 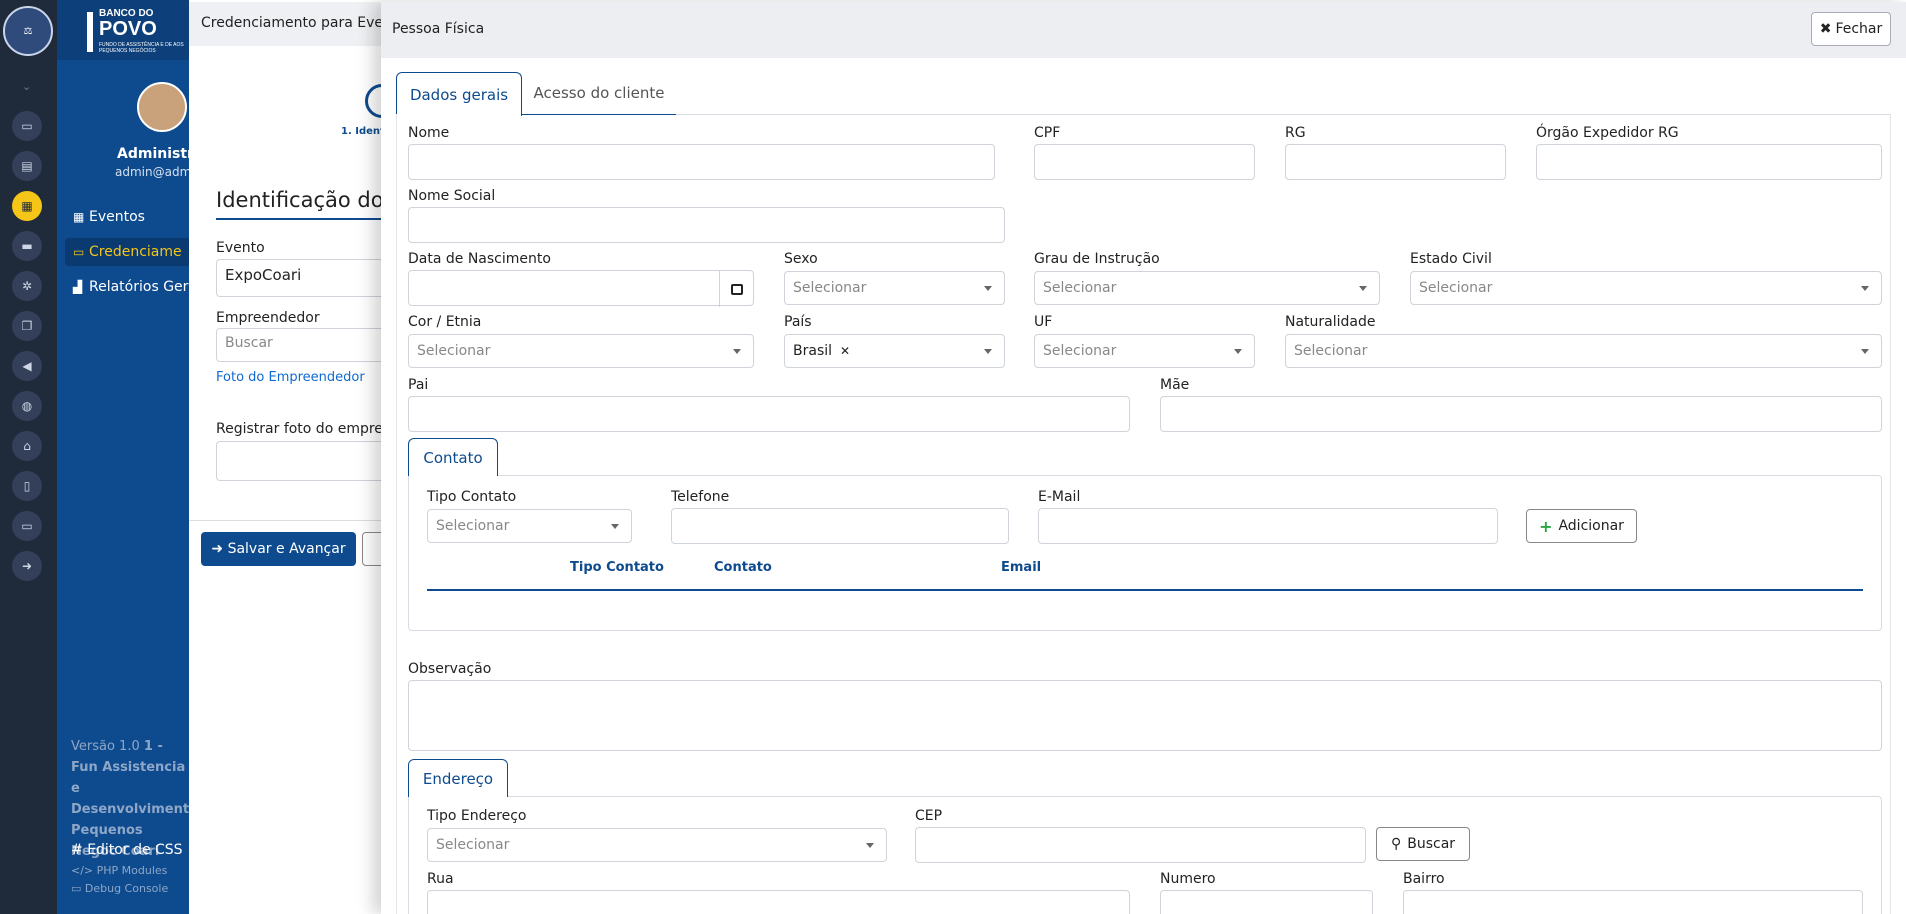 What do you see at coordinates (1451, 259) in the screenshot?
I see `estado-civil-label: Estado Civil` at bounding box center [1451, 259].